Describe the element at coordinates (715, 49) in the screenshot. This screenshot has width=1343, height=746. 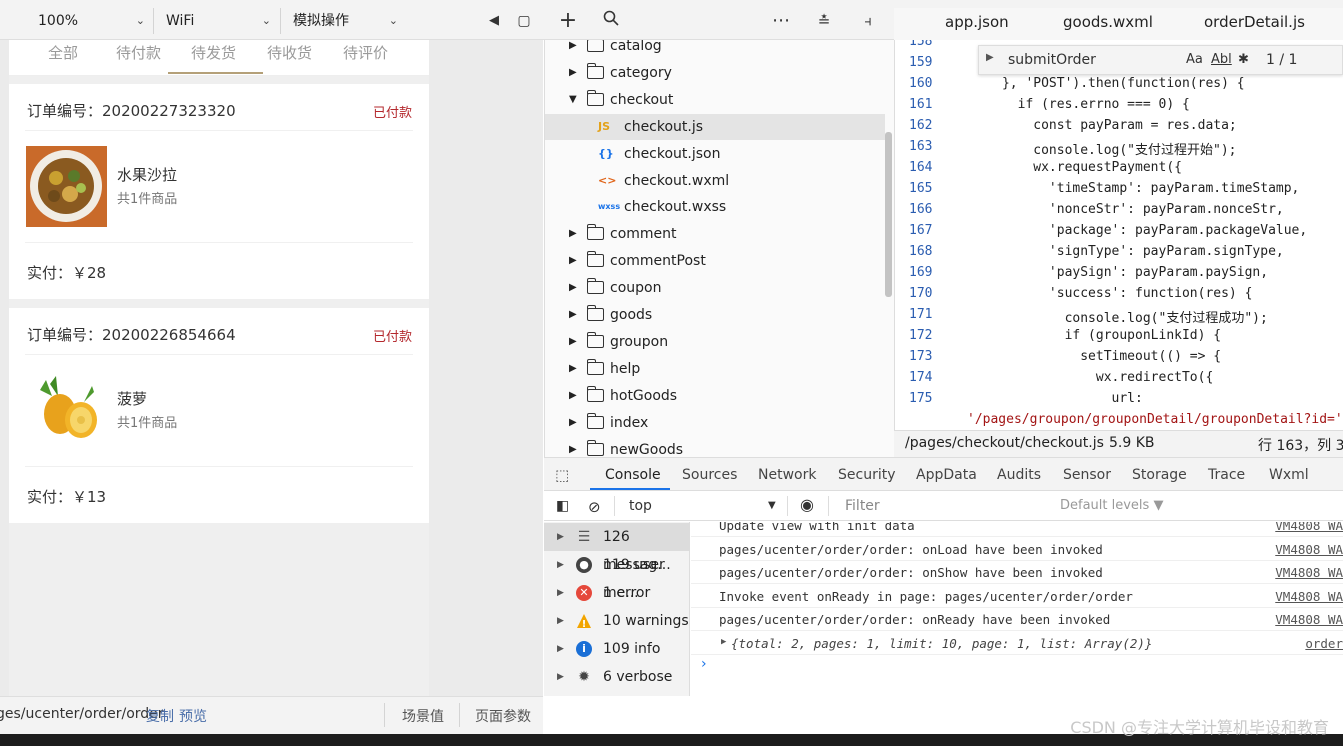
I see `tree-folder: ▶ catalog` at that location.